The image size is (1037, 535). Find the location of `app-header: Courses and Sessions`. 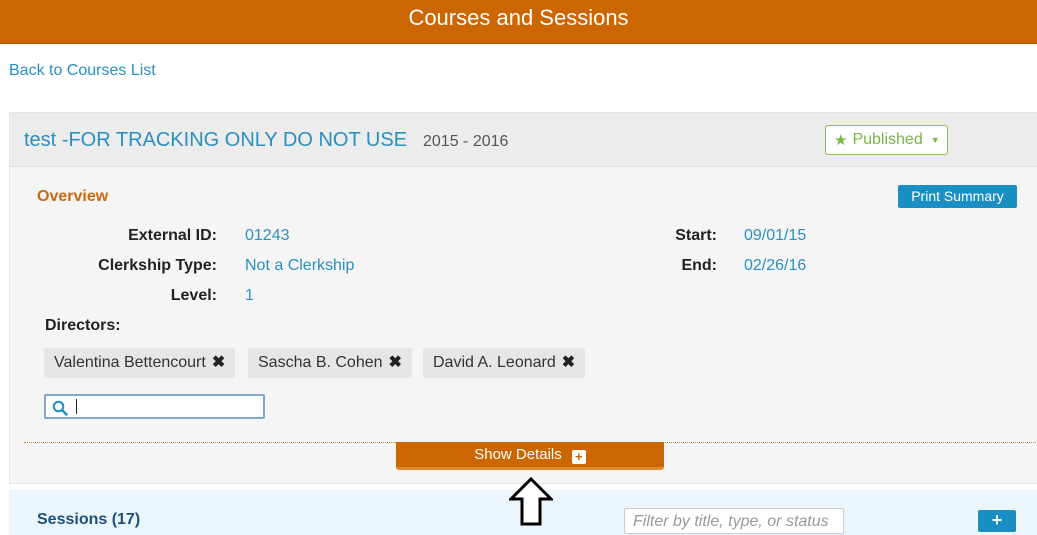

app-header: Courses and Sessions is located at coordinates (518, 22).